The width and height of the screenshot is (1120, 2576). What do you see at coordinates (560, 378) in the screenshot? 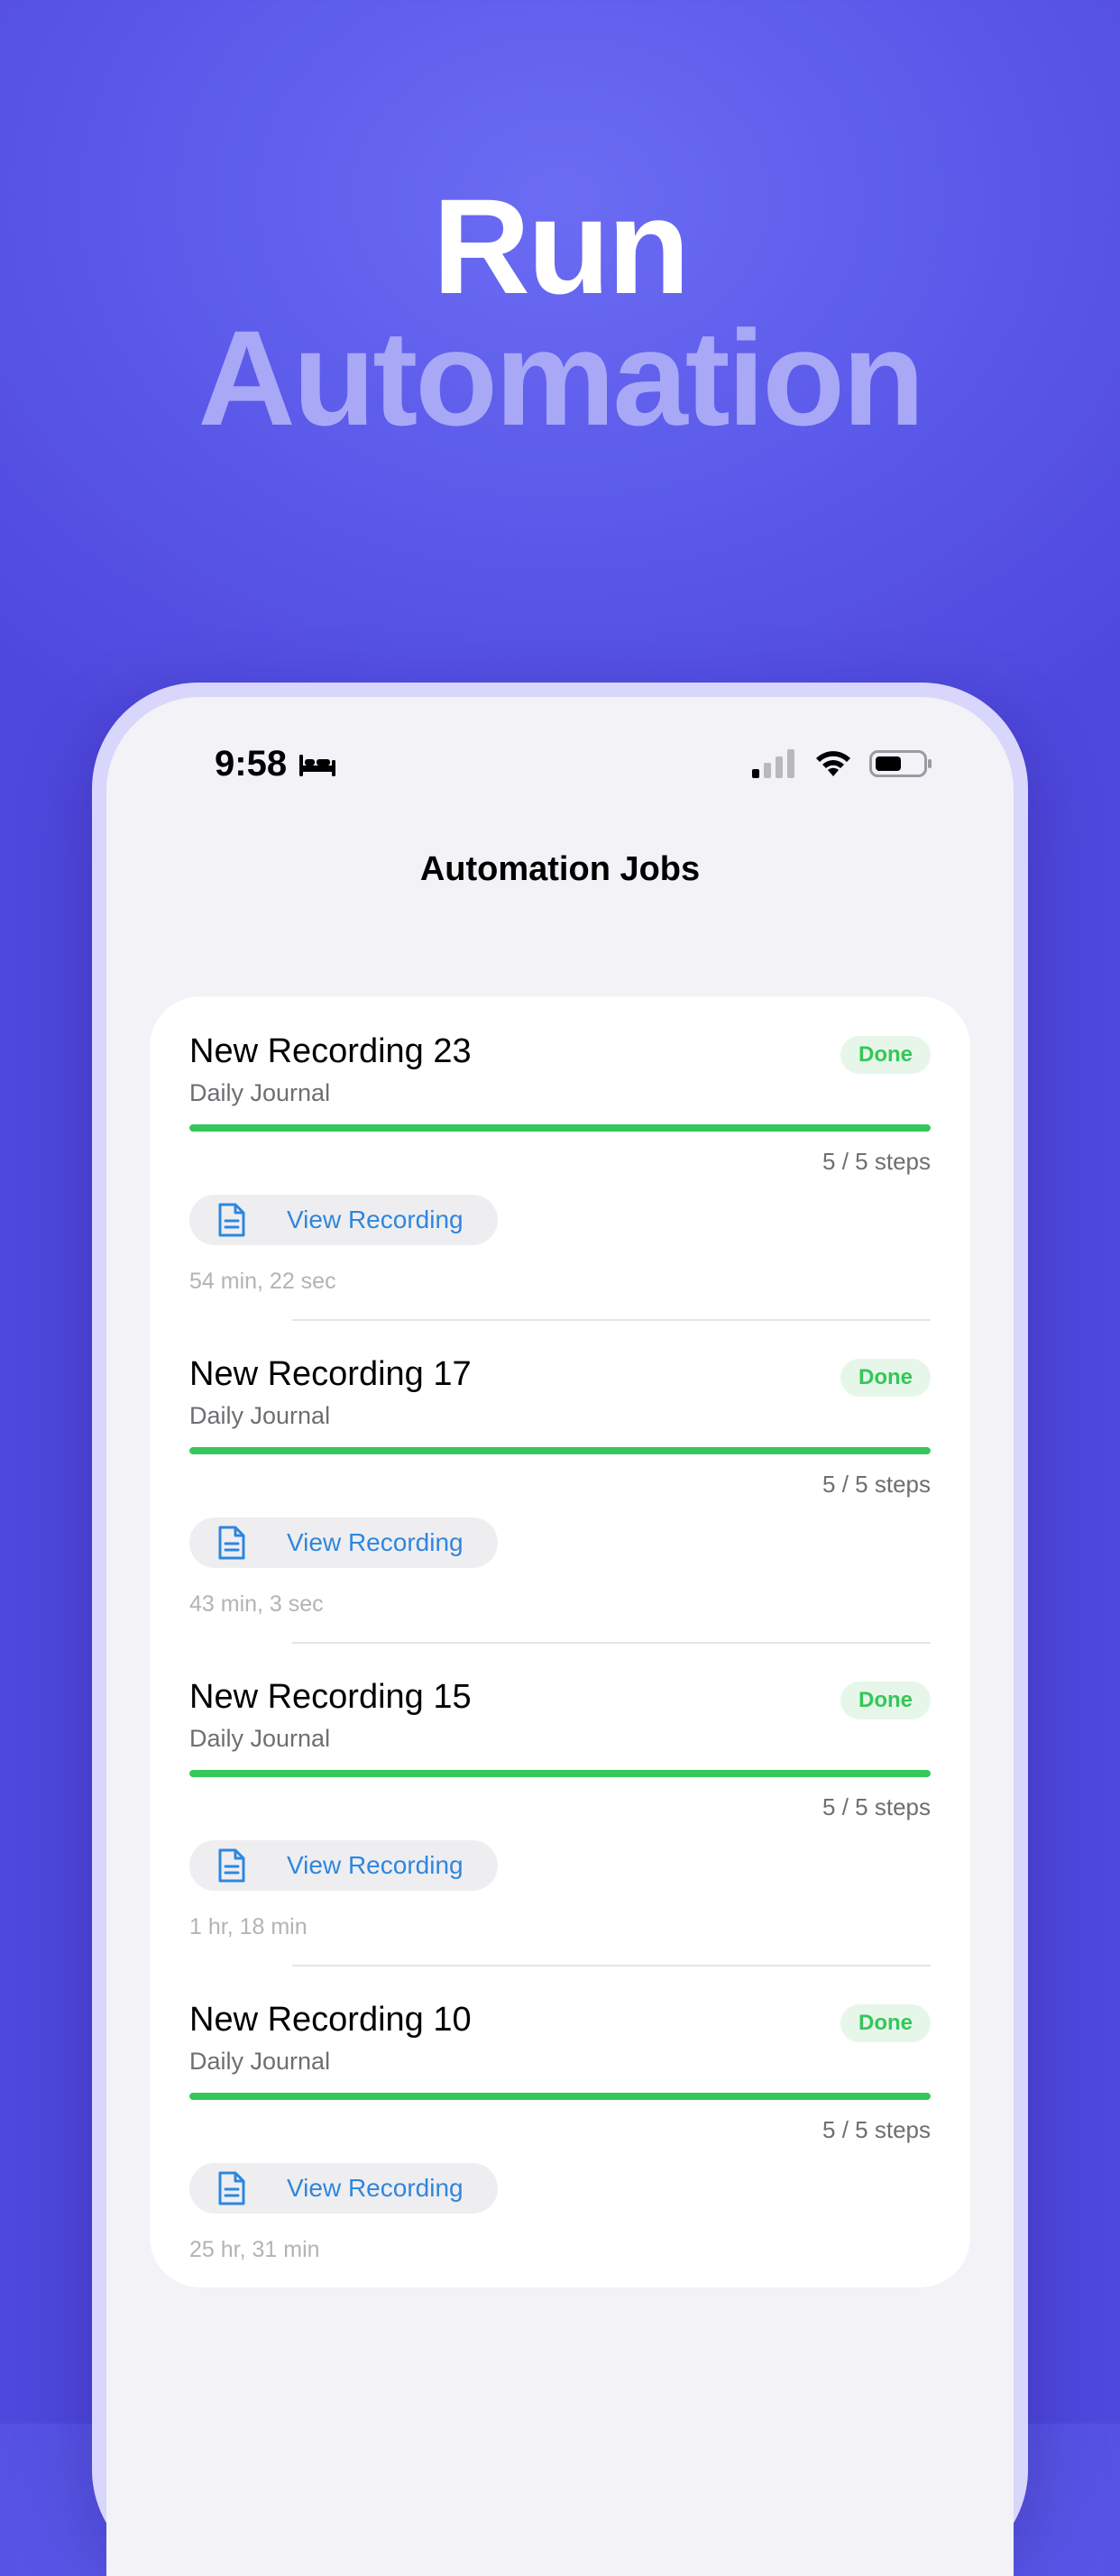
I see `hero-line-automation: Automation` at bounding box center [560, 378].